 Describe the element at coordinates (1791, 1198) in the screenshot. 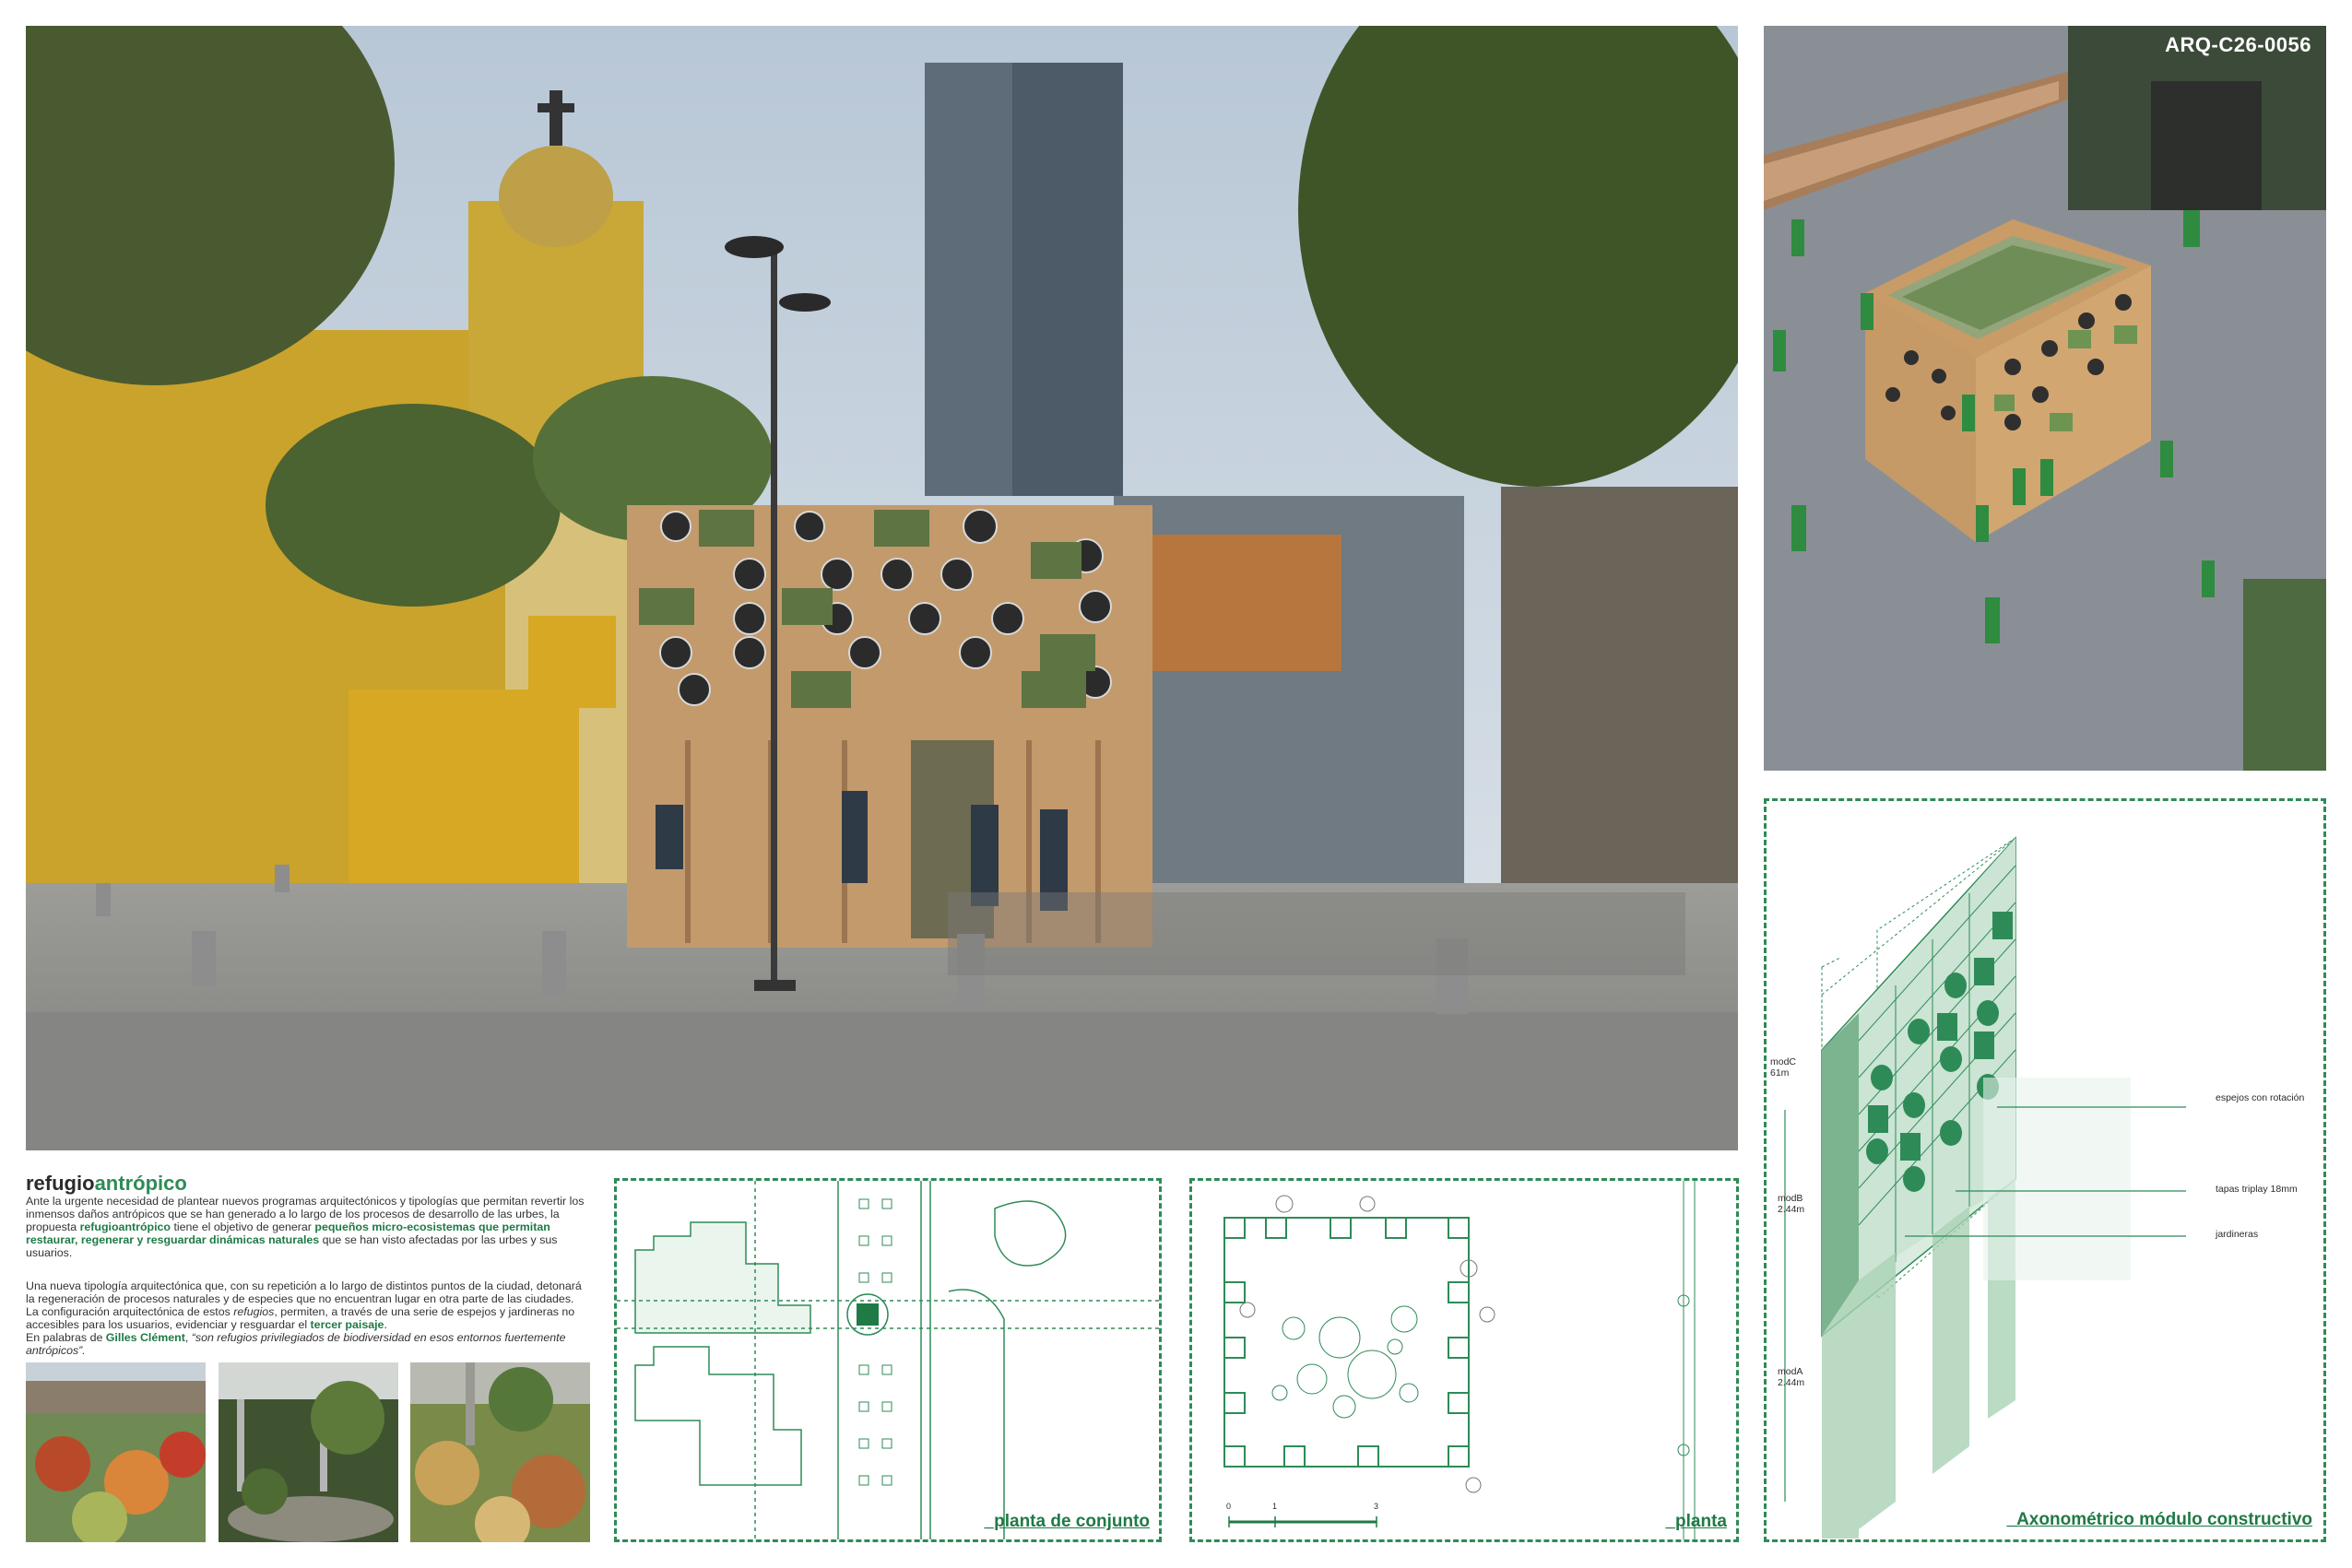

I see `modB-text: modB` at that location.